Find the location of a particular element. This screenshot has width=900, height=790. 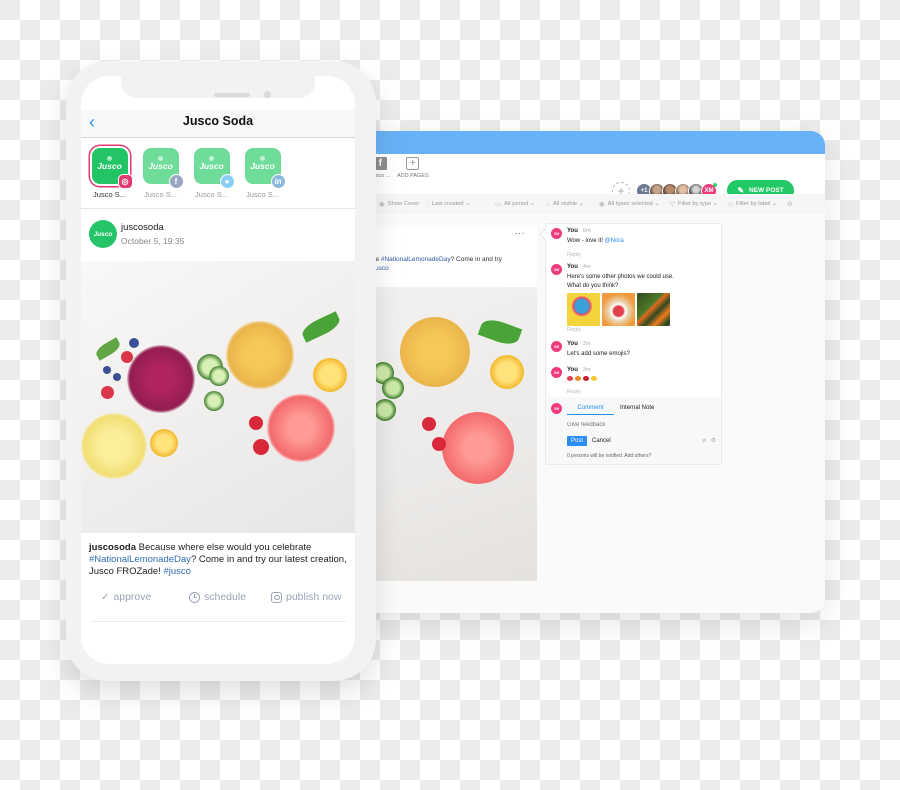

add-pages-label: ADD PAGES is located at coordinates (413, 176).